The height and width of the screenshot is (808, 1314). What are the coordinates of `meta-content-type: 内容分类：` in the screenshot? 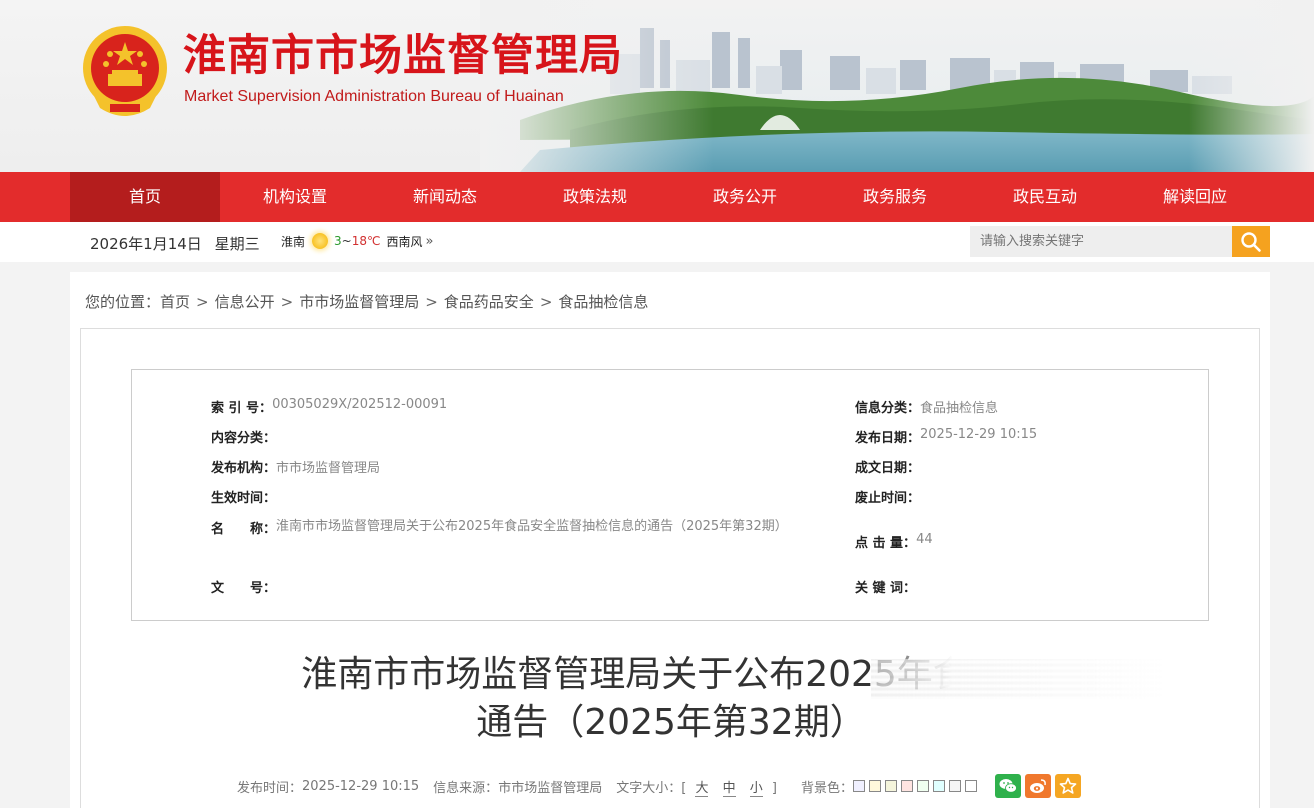 It's located at (243, 436).